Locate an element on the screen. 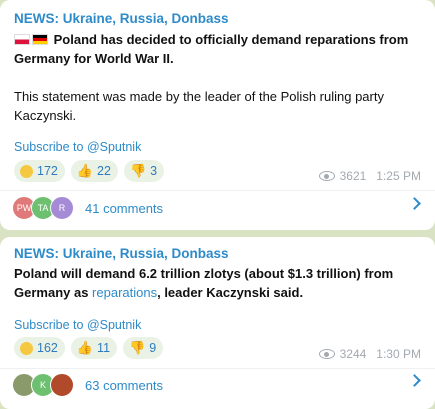 The height and width of the screenshot is (409, 435). commenter-avatars: K is located at coordinates (43, 385).